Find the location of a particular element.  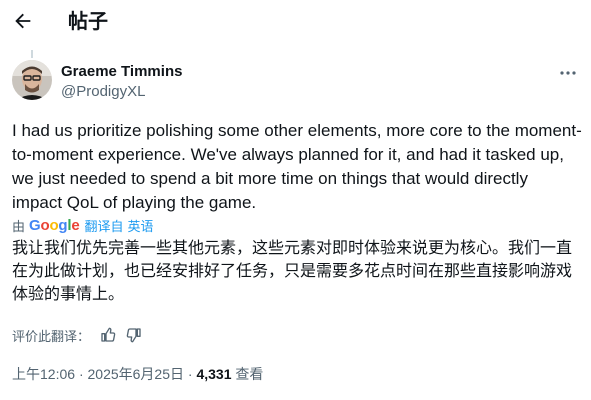

google-logo: Google is located at coordinates (54, 225).